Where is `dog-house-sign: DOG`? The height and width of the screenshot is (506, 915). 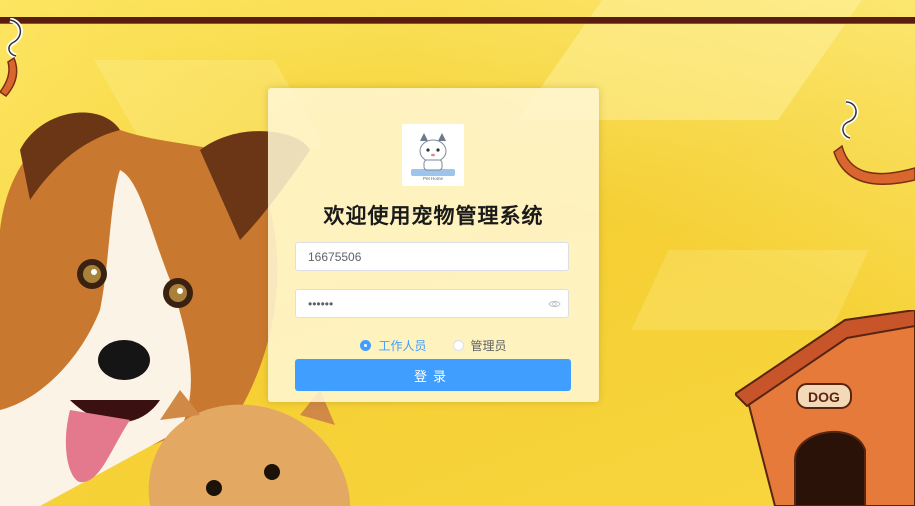 dog-house-sign: DOG is located at coordinates (824, 397).